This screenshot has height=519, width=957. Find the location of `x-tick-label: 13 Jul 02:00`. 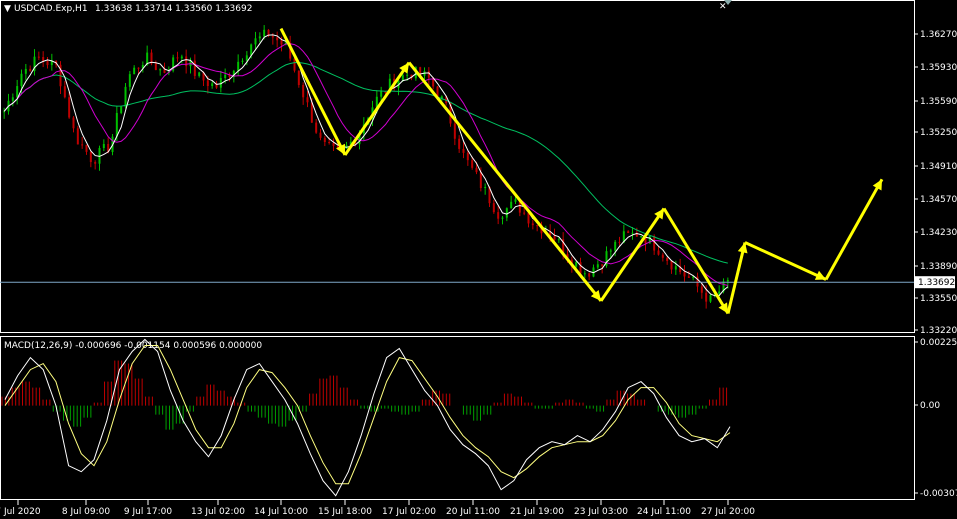

x-tick-label: 13 Jul 02:00 is located at coordinates (218, 512).